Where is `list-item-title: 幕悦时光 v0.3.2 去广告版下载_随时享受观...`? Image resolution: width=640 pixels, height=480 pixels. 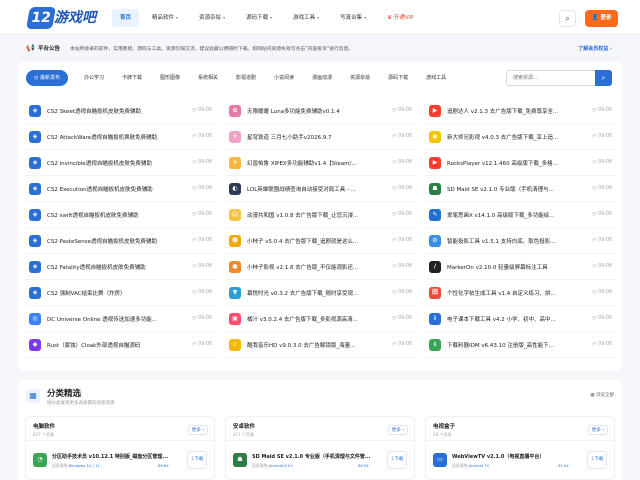 list-item-title: 幕悦时光 v0.3.2 去广告版下载_随时享受观... is located at coordinates (317, 293).